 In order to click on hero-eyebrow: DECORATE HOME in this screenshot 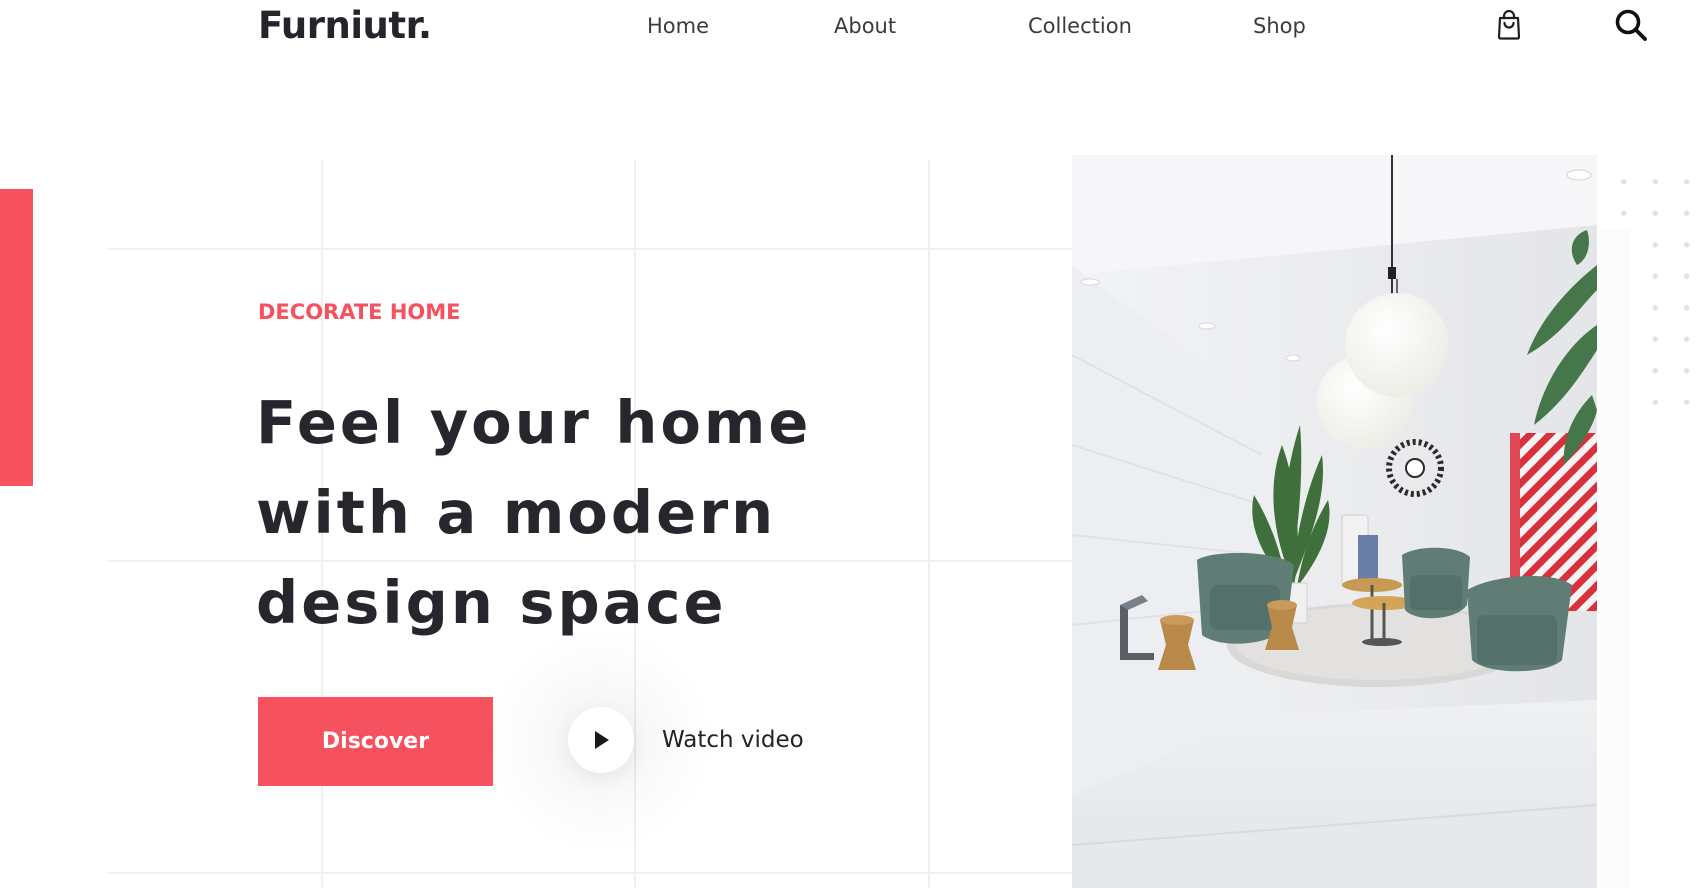, I will do `click(359, 312)`.